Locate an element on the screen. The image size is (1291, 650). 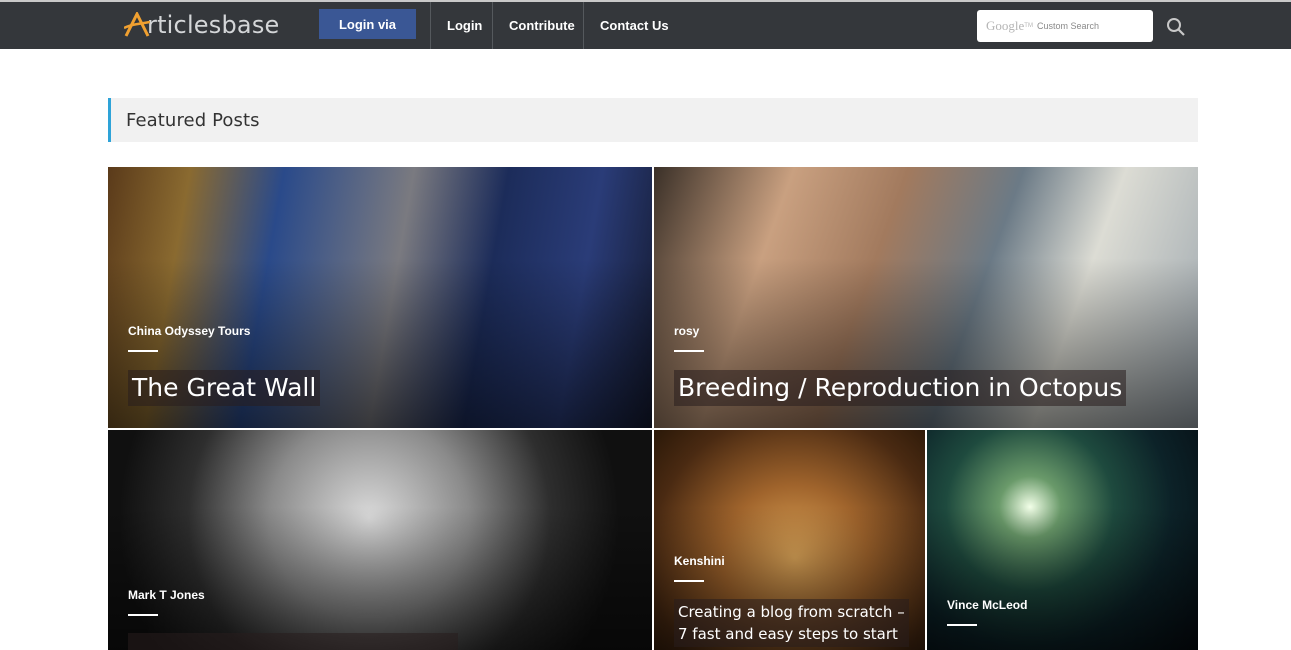
post-author: Kenshini is located at coordinates (699, 561).